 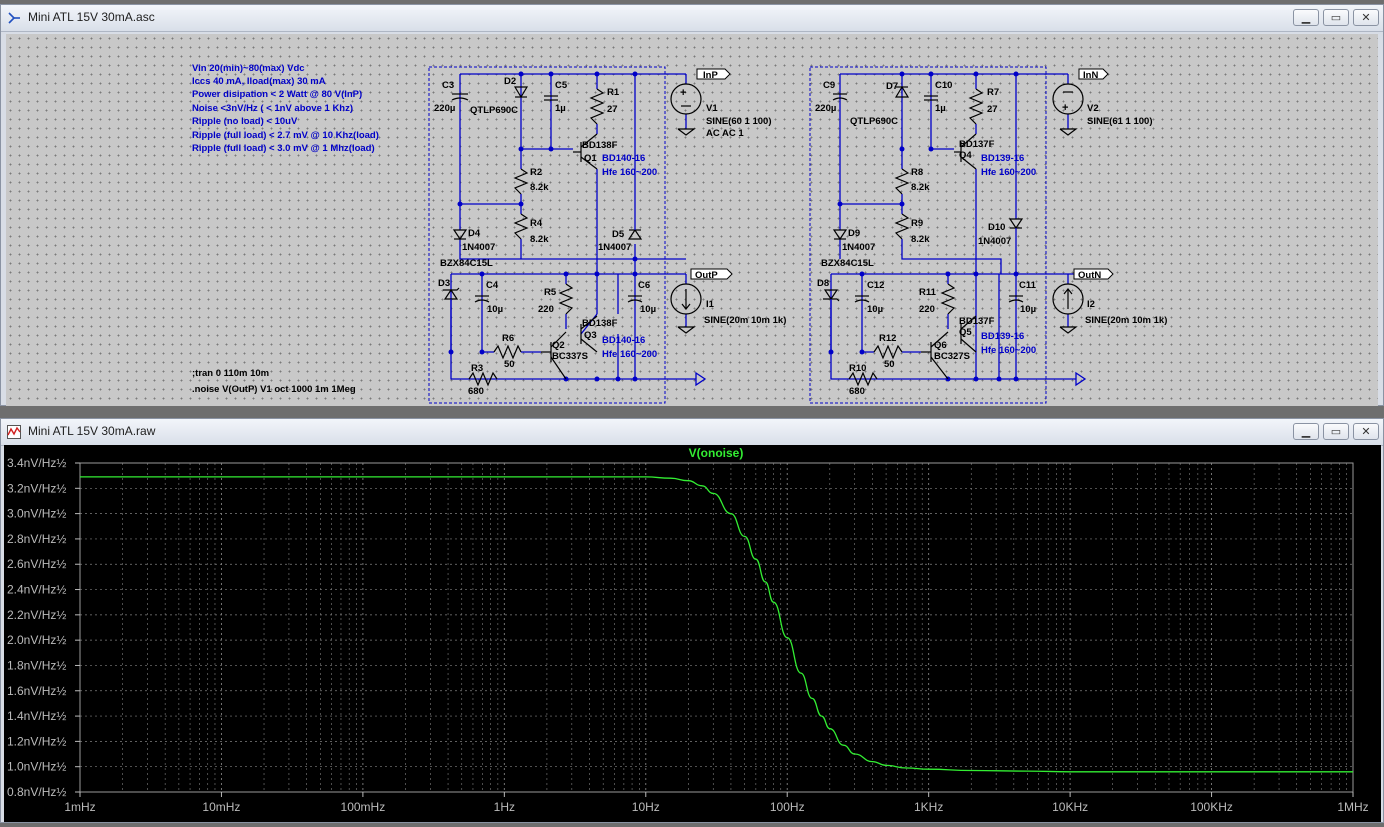 What do you see at coordinates (230, 373) in the screenshot?
I see `tran-directive: ;tran 0 110m 10m` at bounding box center [230, 373].